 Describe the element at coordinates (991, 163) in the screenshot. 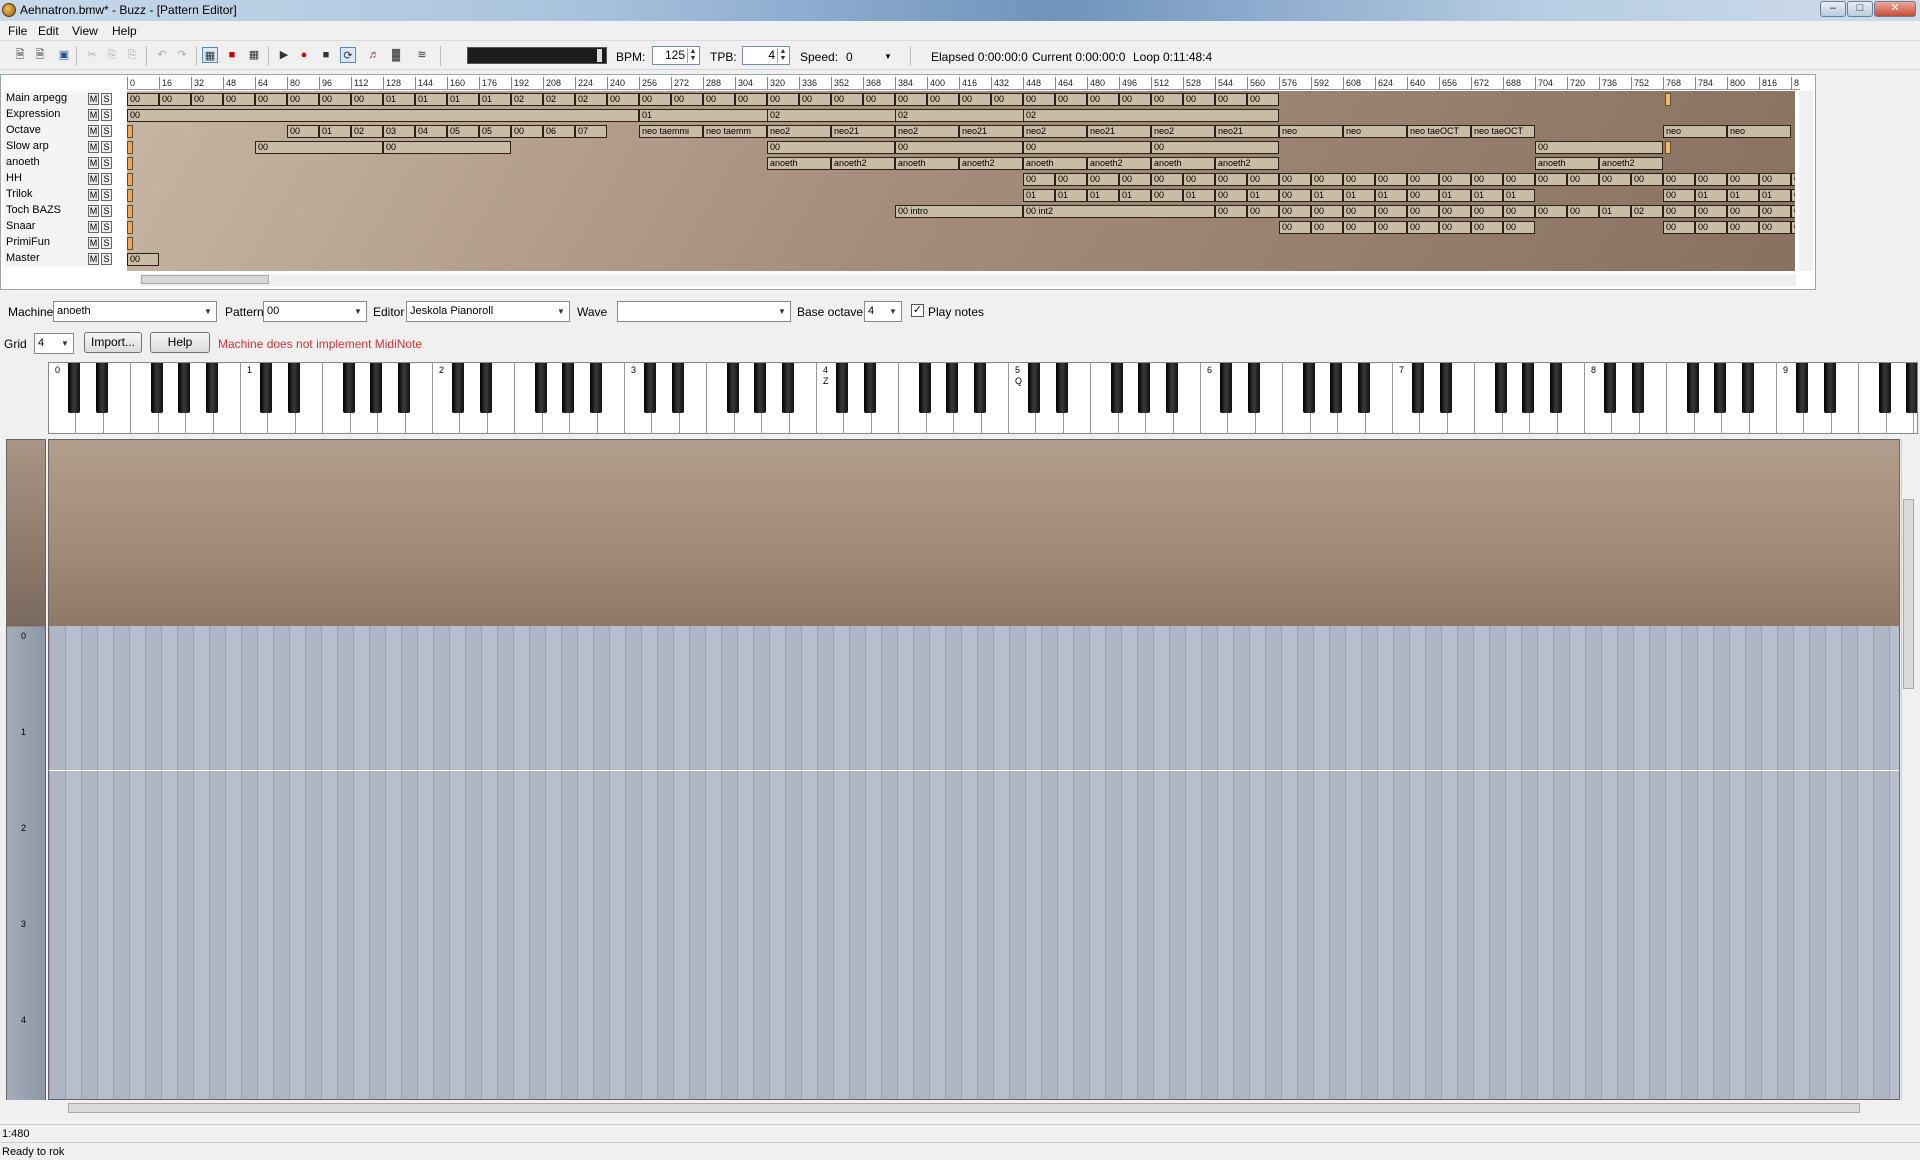

I see `pattern-cell: anoeth2` at that location.